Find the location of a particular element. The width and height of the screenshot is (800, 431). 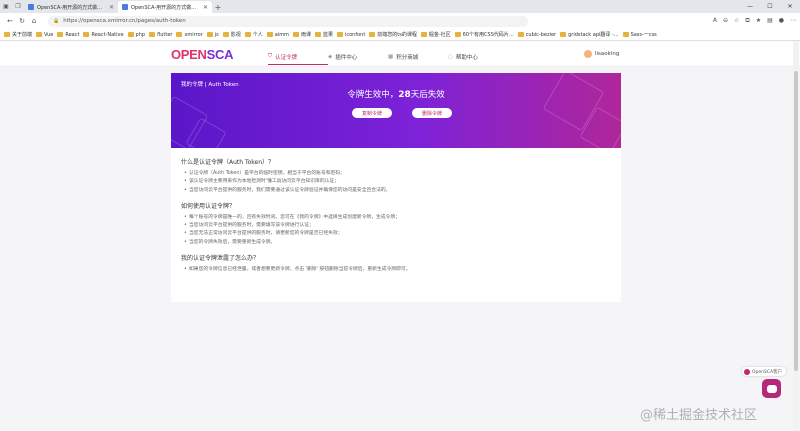

nav-item-label: 认证令牌 is located at coordinates (286, 57).